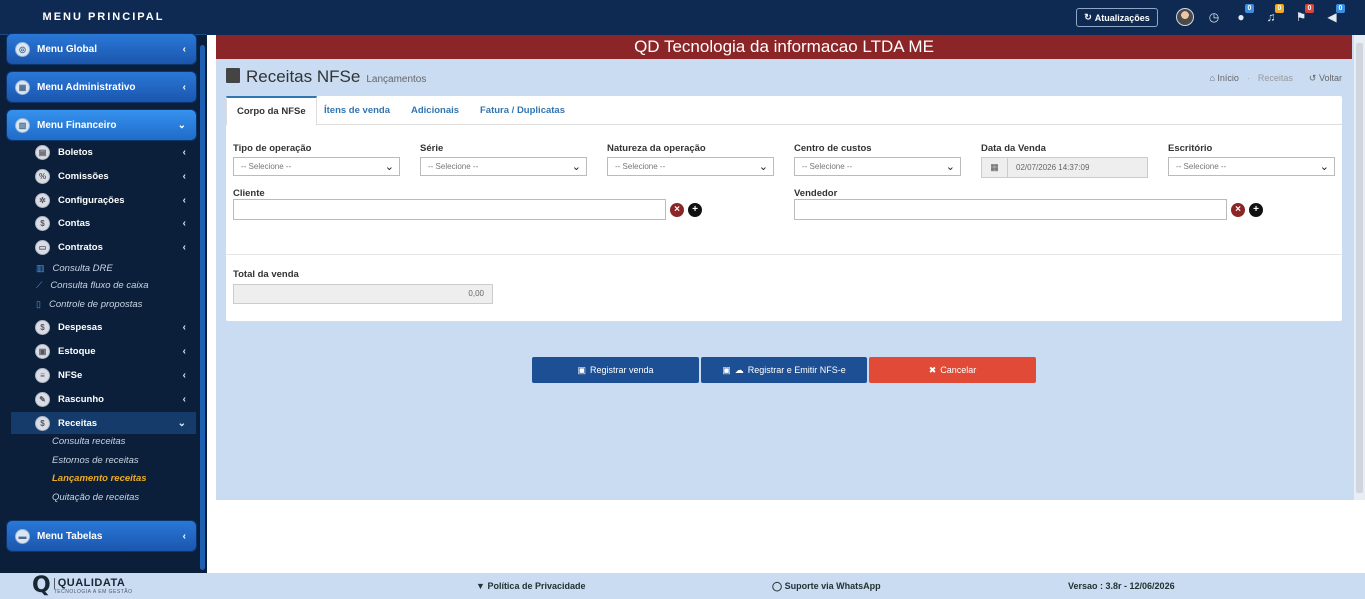  I want to click on flag-icon: ⚑ 0, so click(1303, 15).